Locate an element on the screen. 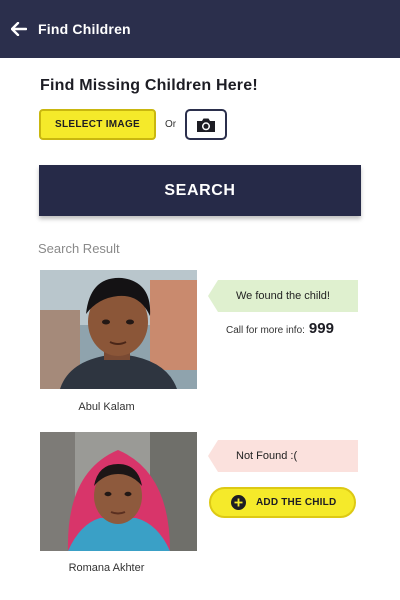 Image resolution: width=400 pixels, height=600 pixels. page-headline: Find Missing Children Here! is located at coordinates (149, 85).